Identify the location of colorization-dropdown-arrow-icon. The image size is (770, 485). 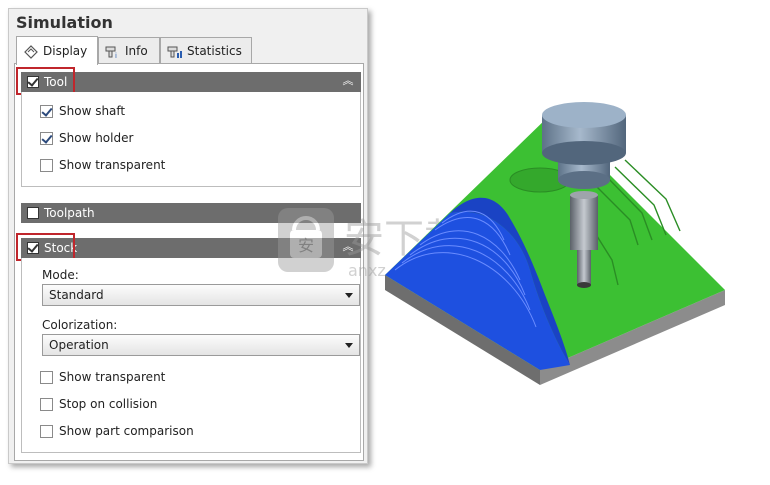
(349, 345).